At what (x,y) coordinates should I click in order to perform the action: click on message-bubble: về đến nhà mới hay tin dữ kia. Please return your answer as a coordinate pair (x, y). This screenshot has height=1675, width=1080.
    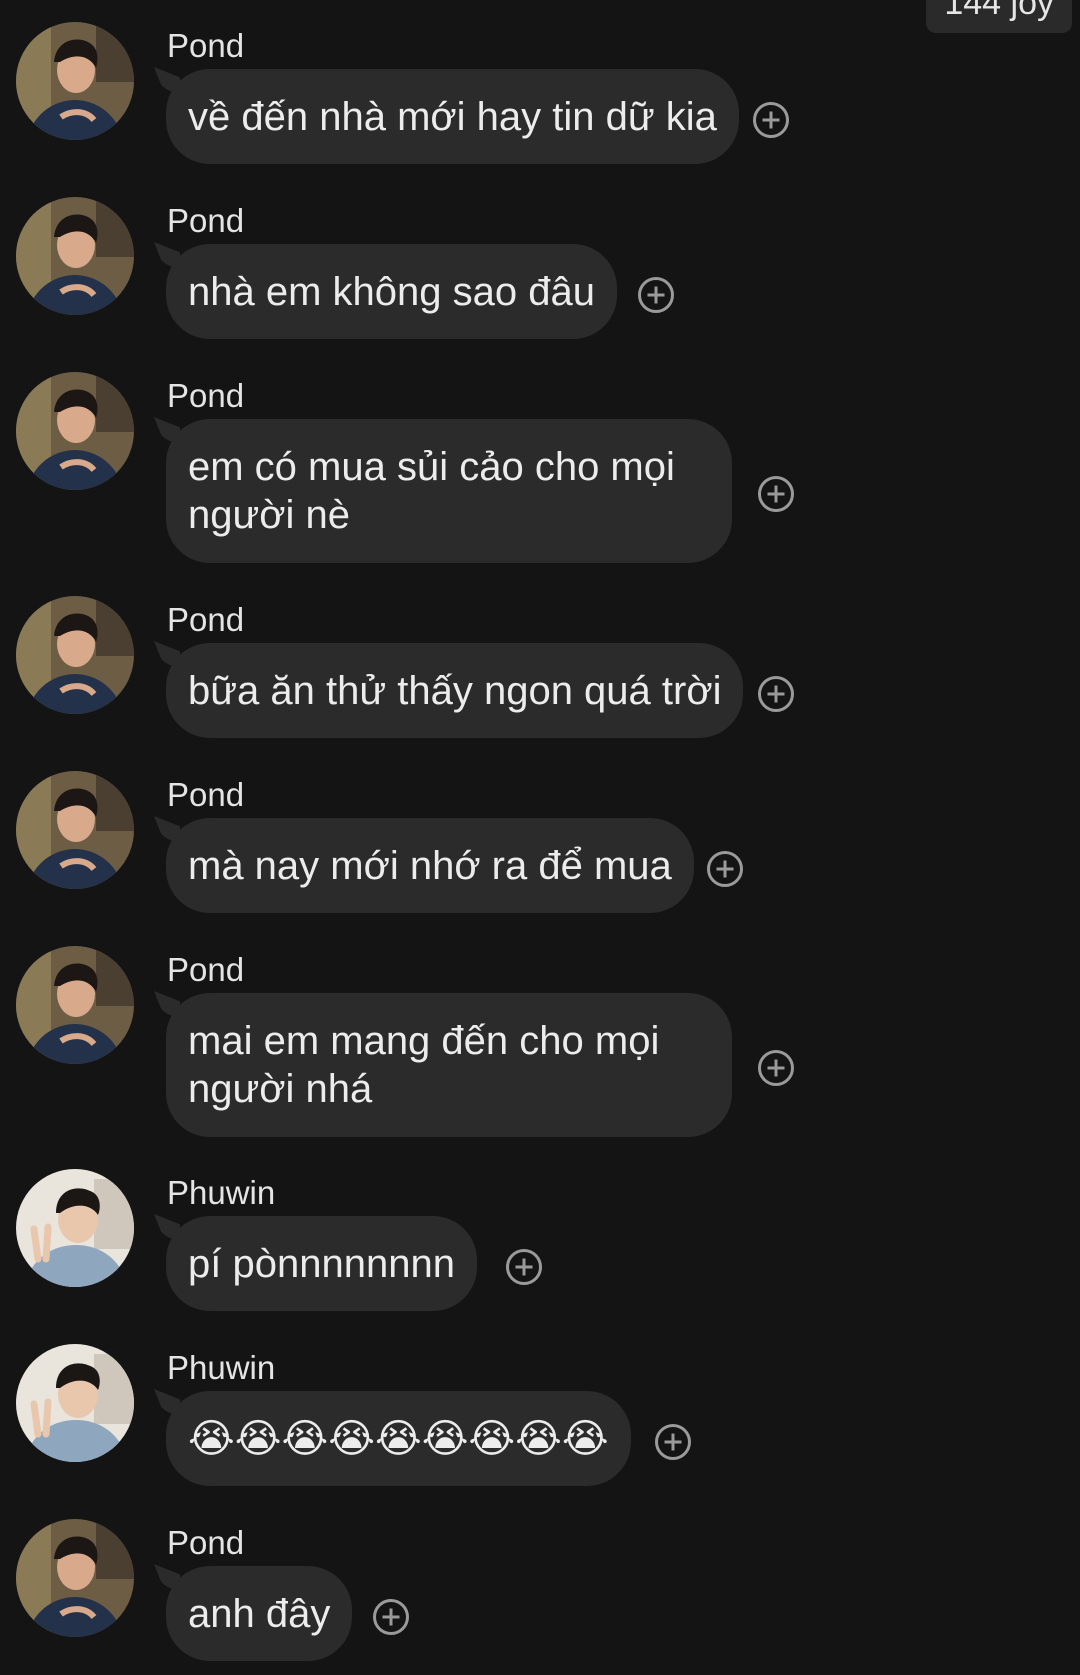
    Looking at the image, I should click on (452, 116).